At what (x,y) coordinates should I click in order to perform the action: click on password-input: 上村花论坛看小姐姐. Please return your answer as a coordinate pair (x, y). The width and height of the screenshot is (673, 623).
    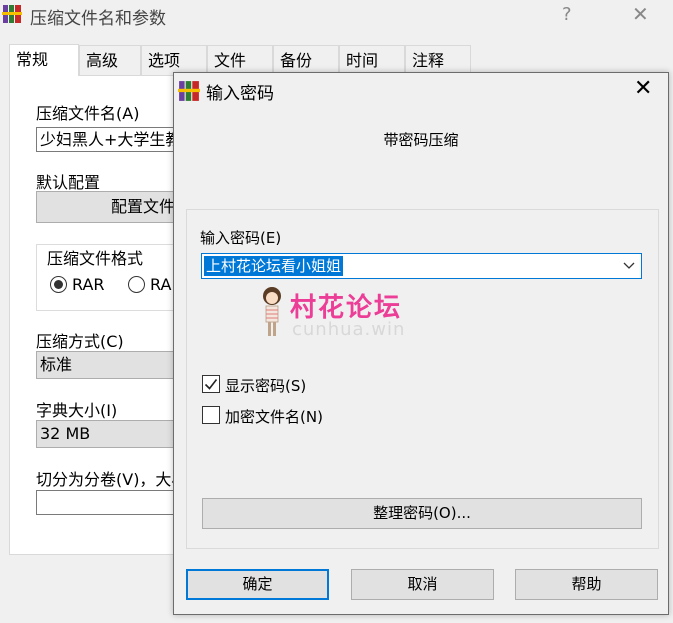
    Looking at the image, I should click on (421, 266).